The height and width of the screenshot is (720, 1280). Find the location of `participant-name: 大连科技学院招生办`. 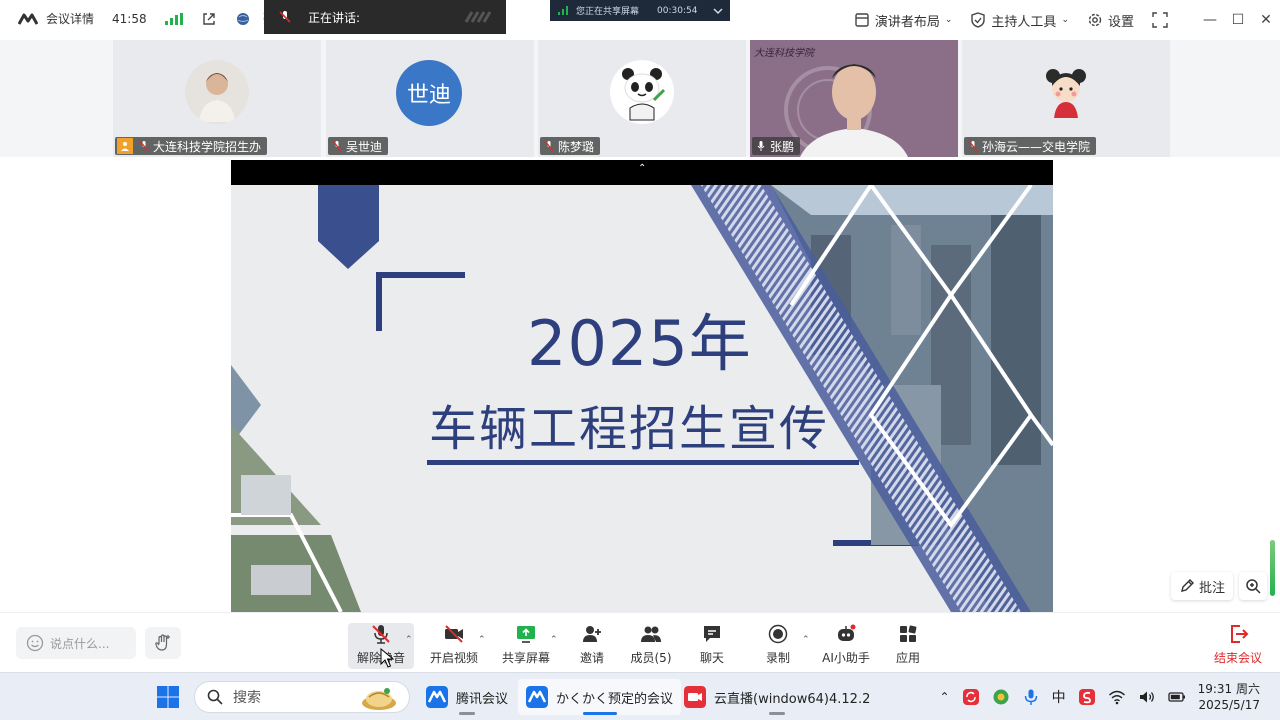

participant-name: 大连科技学院招生办 is located at coordinates (207, 146).